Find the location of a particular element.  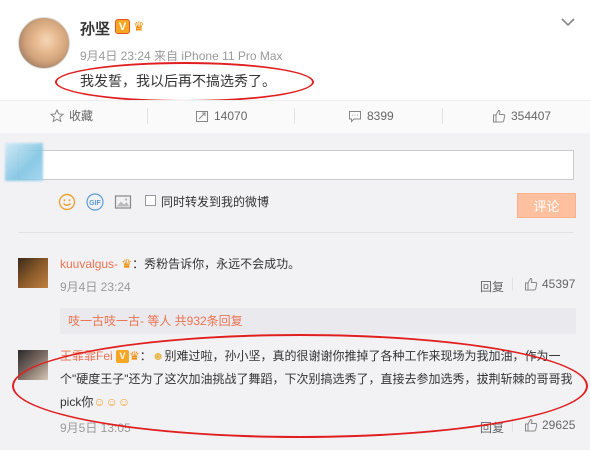

favorite-label: 收藏 is located at coordinates (81, 116).